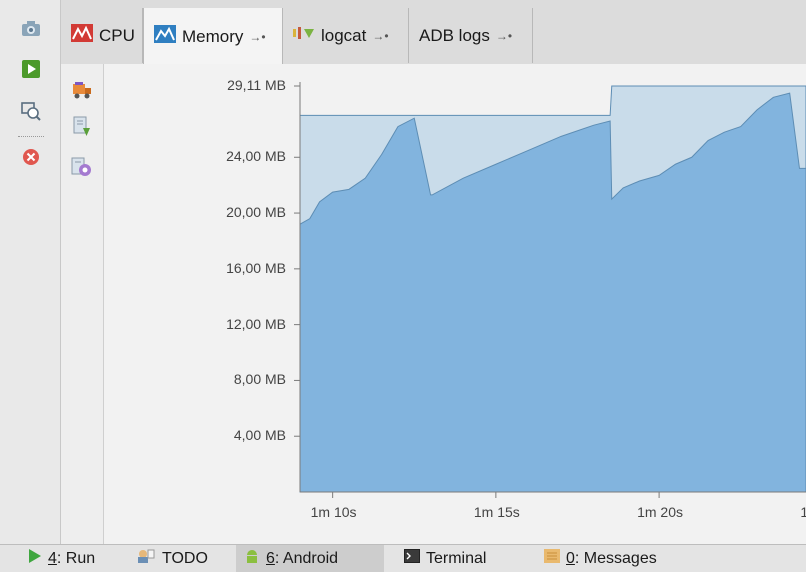 The width and height of the screenshot is (806, 572). I want to click on x-tick-label: 1m 20s, so click(660, 512).